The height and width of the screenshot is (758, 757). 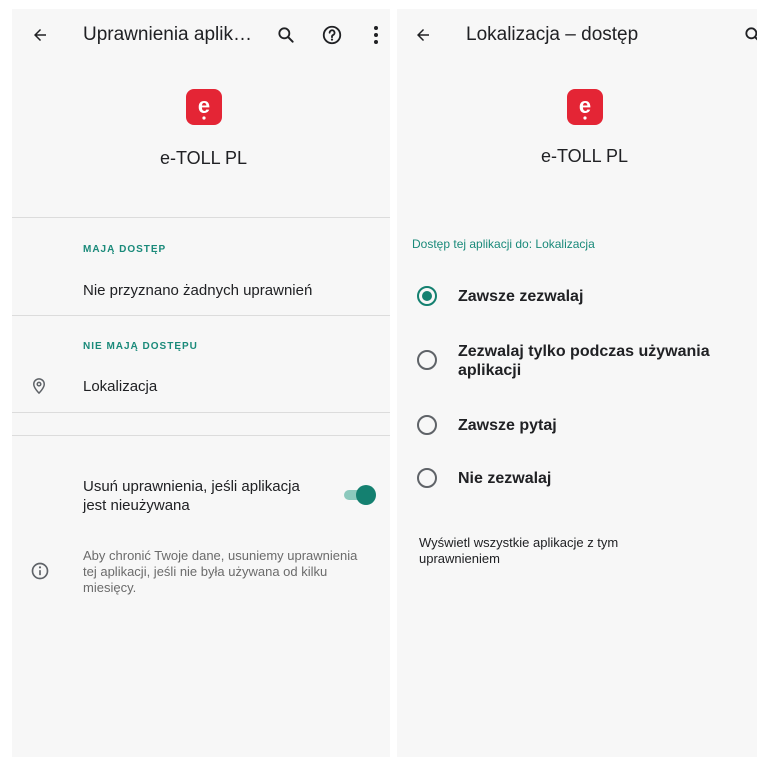 What do you see at coordinates (125, 249) in the screenshot?
I see `section-allowed-label: MAJĄ DOSTĘP` at bounding box center [125, 249].